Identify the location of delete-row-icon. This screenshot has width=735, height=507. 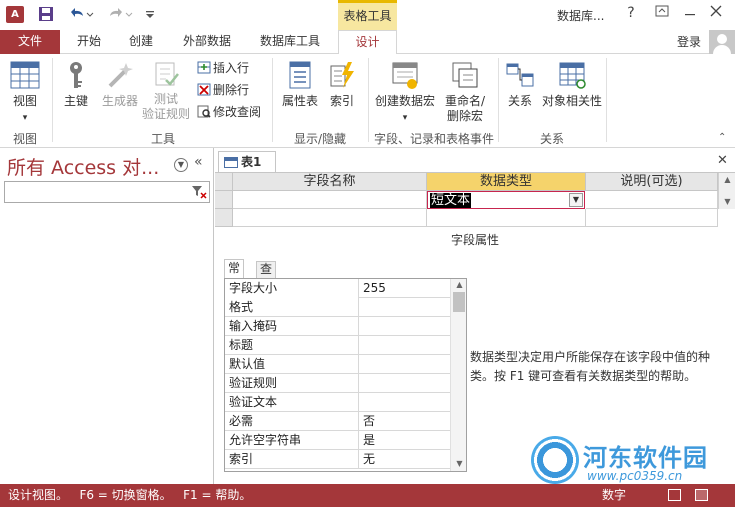
(204, 89).